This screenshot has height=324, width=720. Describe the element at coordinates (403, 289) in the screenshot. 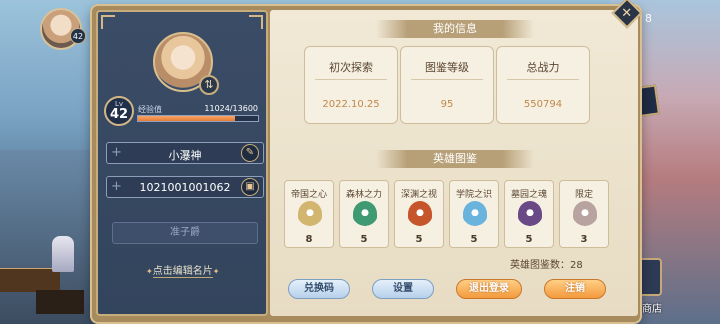

I see `settings-button: 设置` at that location.